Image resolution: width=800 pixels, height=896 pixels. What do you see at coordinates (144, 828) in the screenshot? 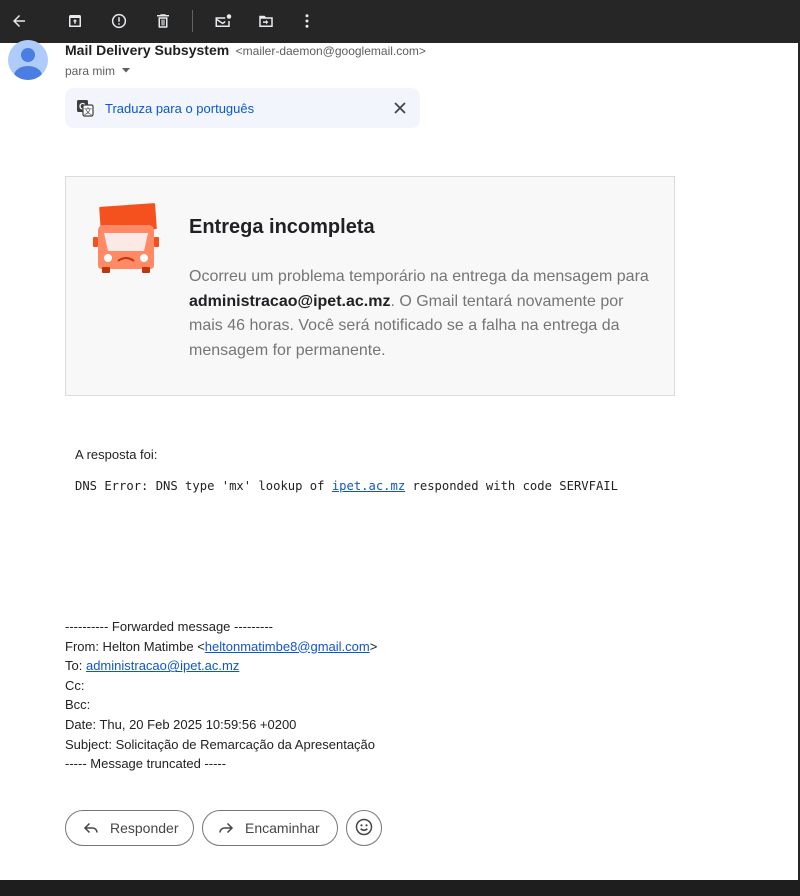
I see `reply-label: Responder` at bounding box center [144, 828].